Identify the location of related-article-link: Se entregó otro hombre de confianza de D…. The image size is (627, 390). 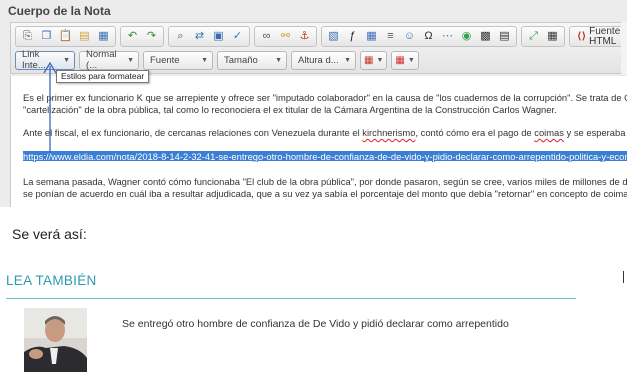
(304, 340).